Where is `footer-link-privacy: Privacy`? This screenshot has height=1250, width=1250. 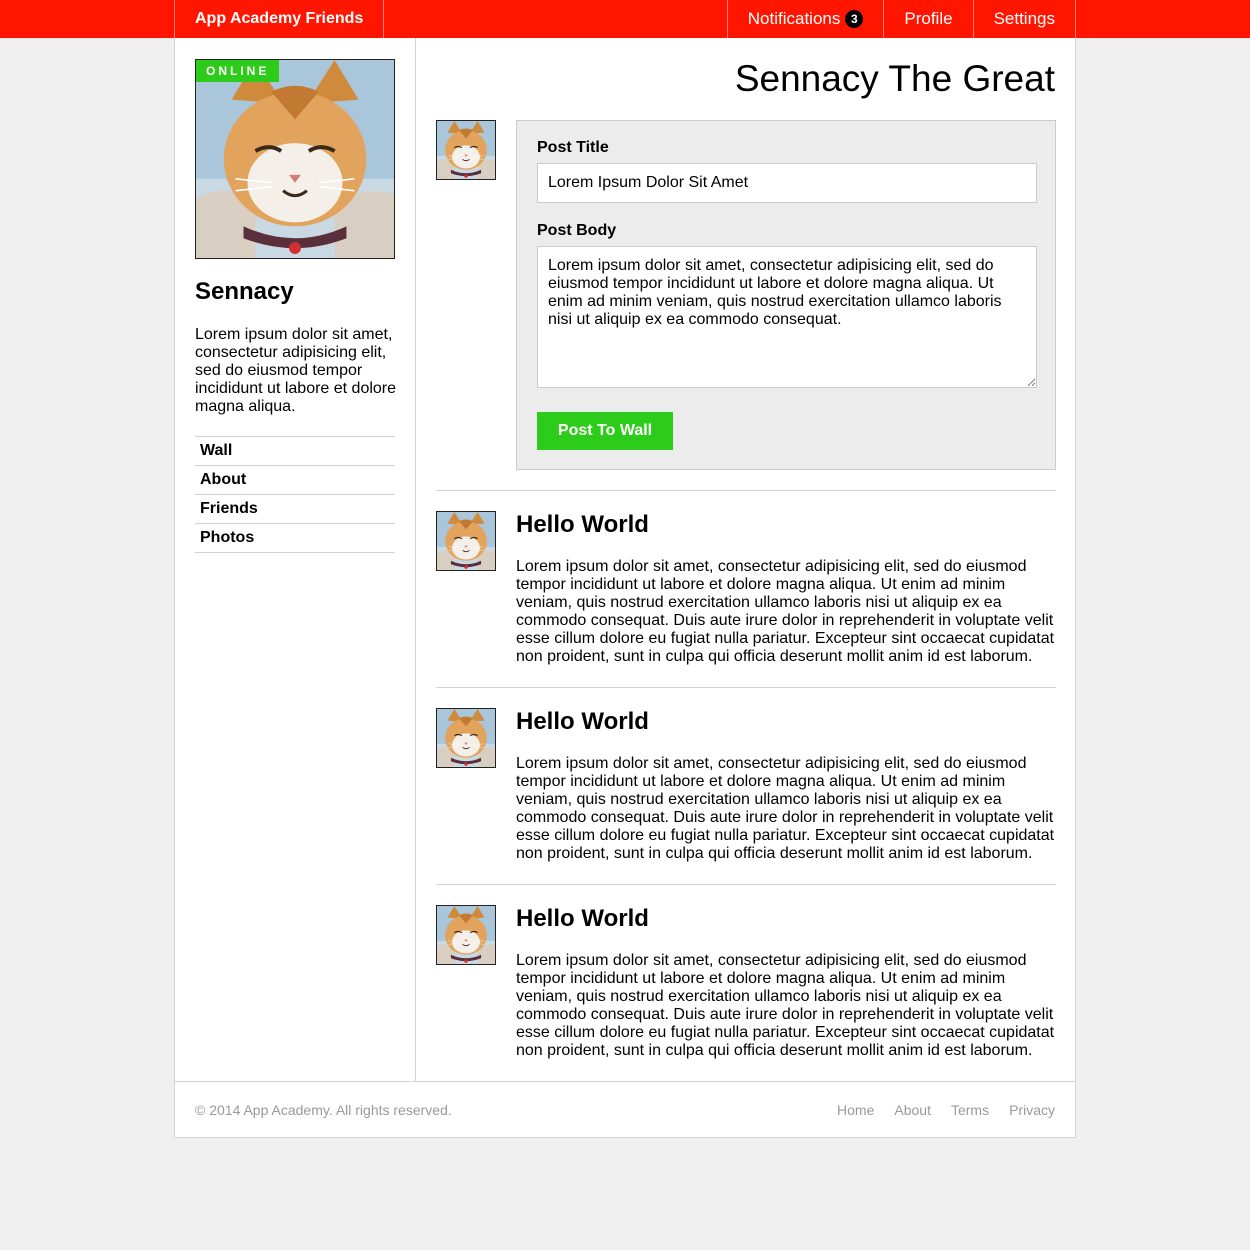
footer-link-privacy: Privacy is located at coordinates (1032, 1110).